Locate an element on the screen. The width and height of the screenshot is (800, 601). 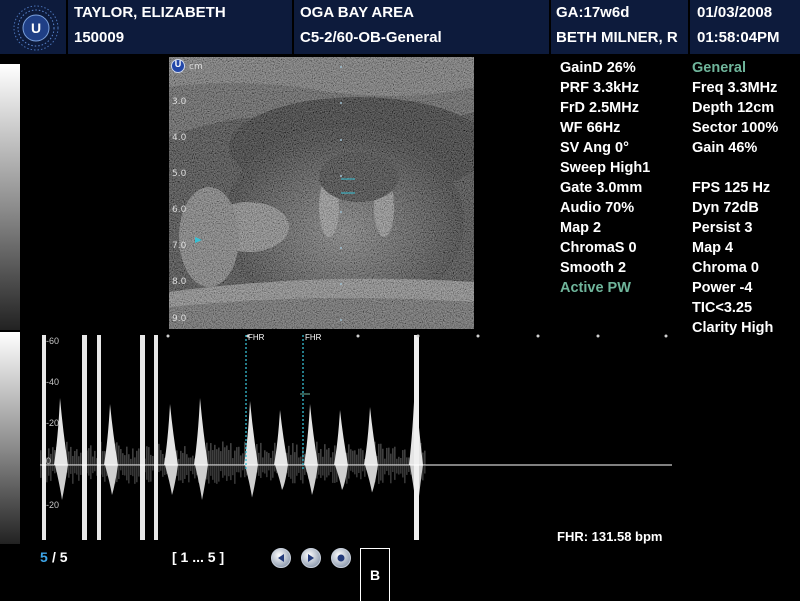
fhr-measurement: FHR: 131.58 bpm is located at coordinates (610, 536).